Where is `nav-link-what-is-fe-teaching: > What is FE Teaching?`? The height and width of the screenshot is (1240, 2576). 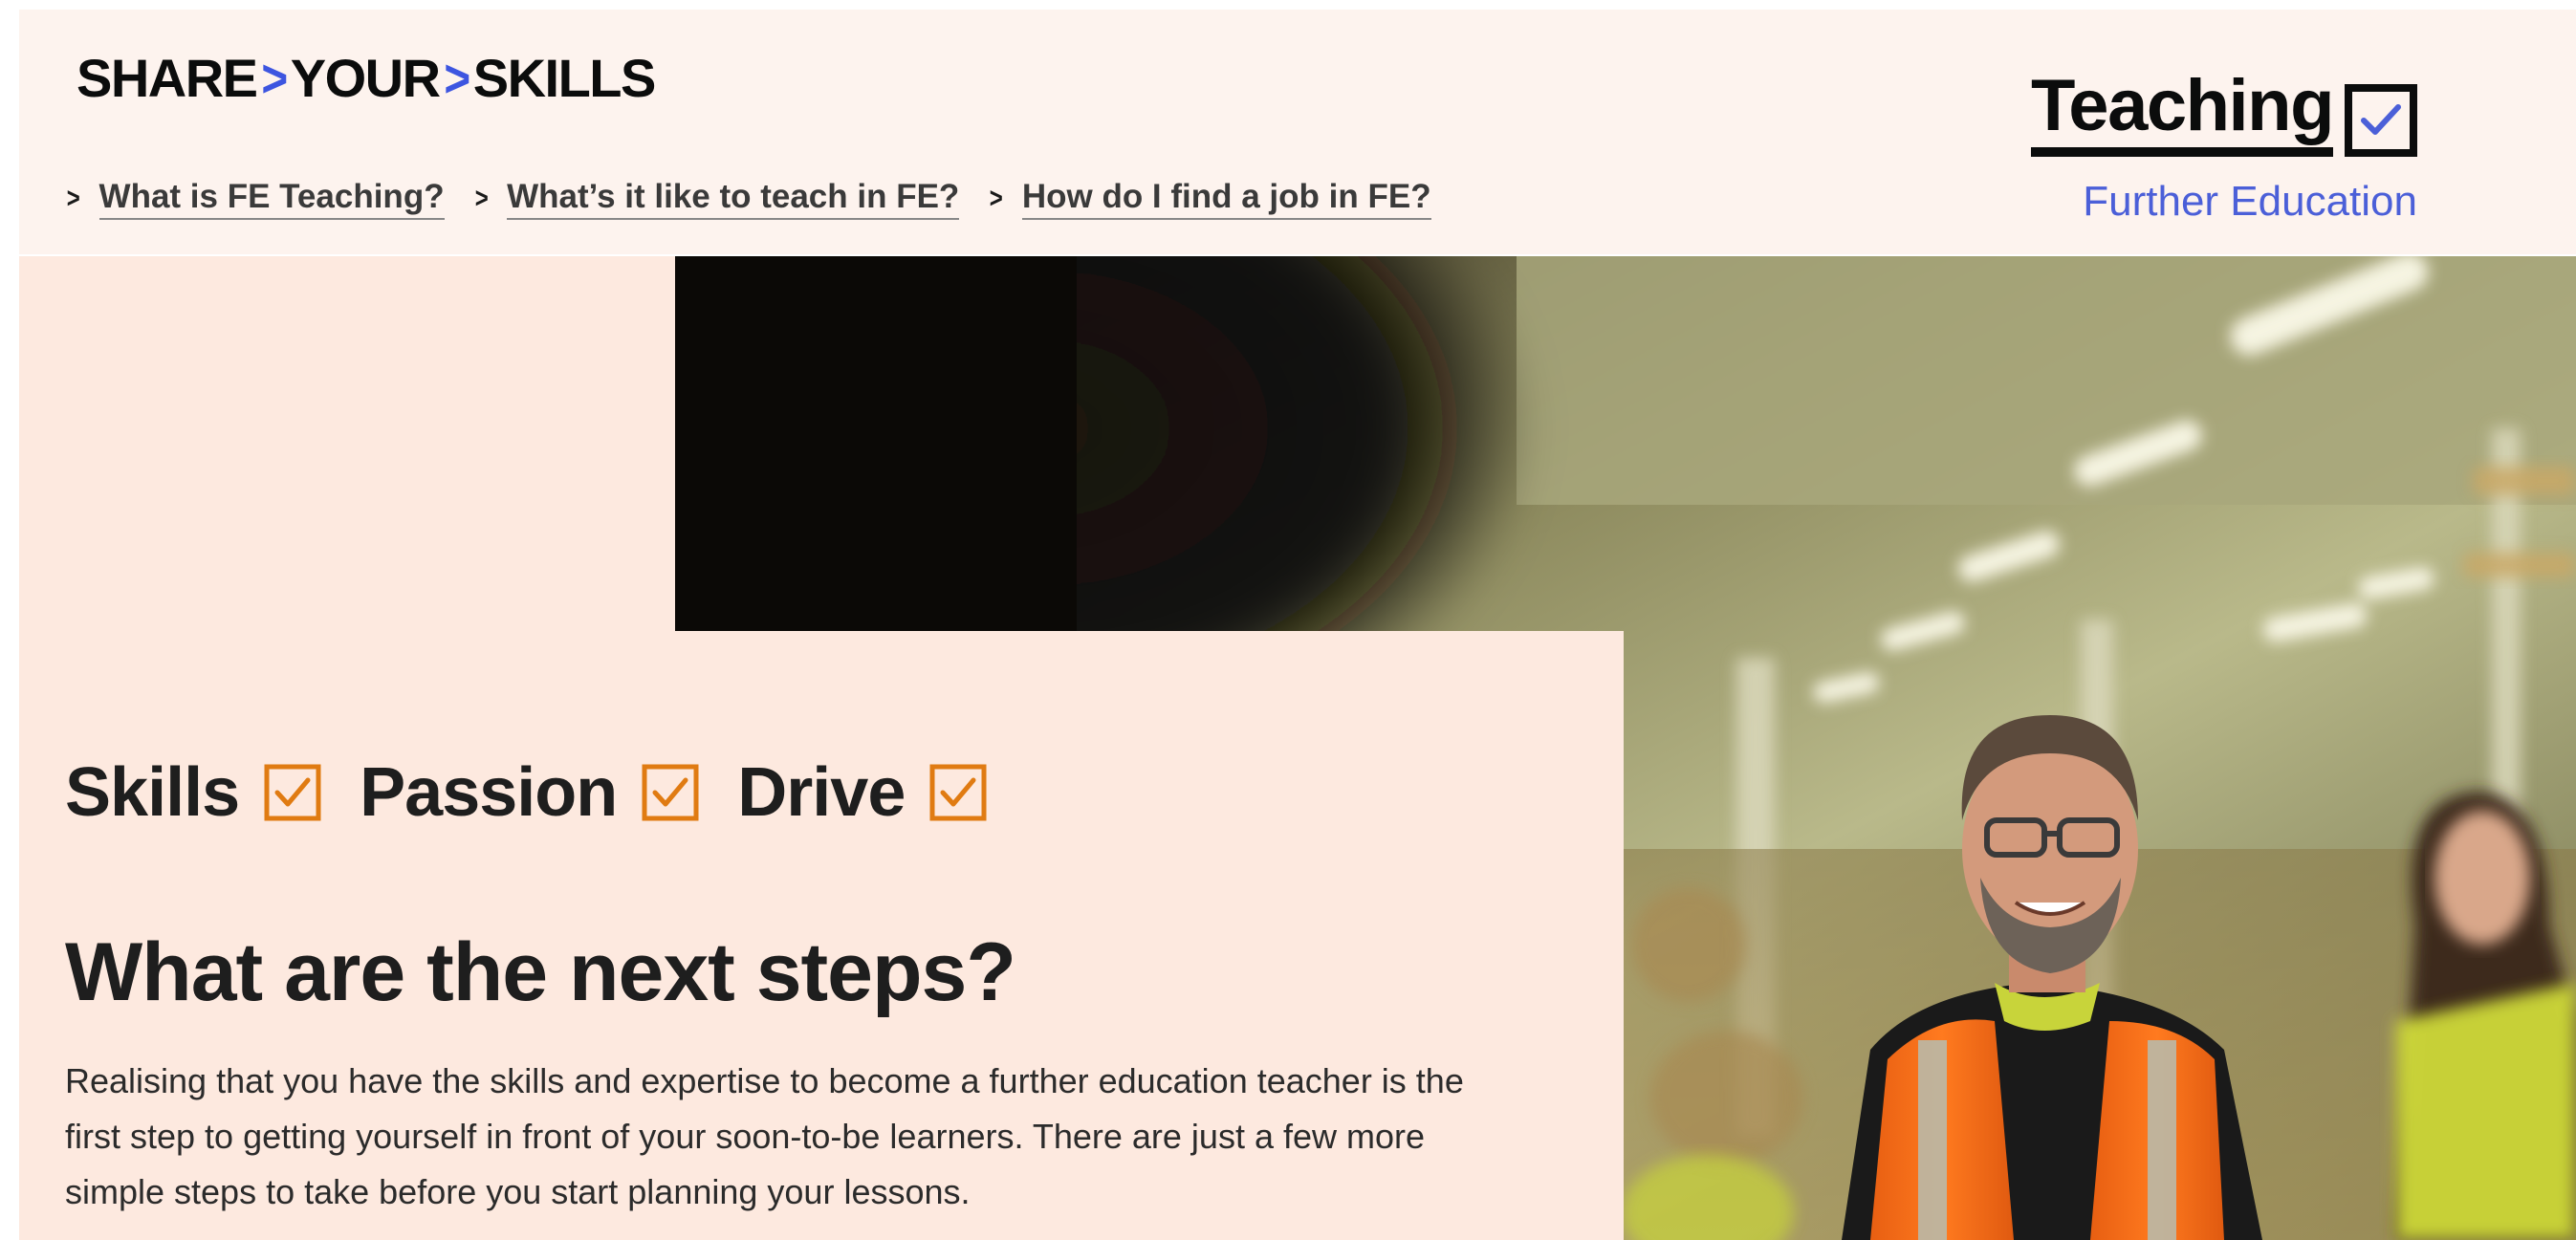
nav-link-what-is-fe-teaching: > What is FE Teaching? is located at coordinates (255, 199).